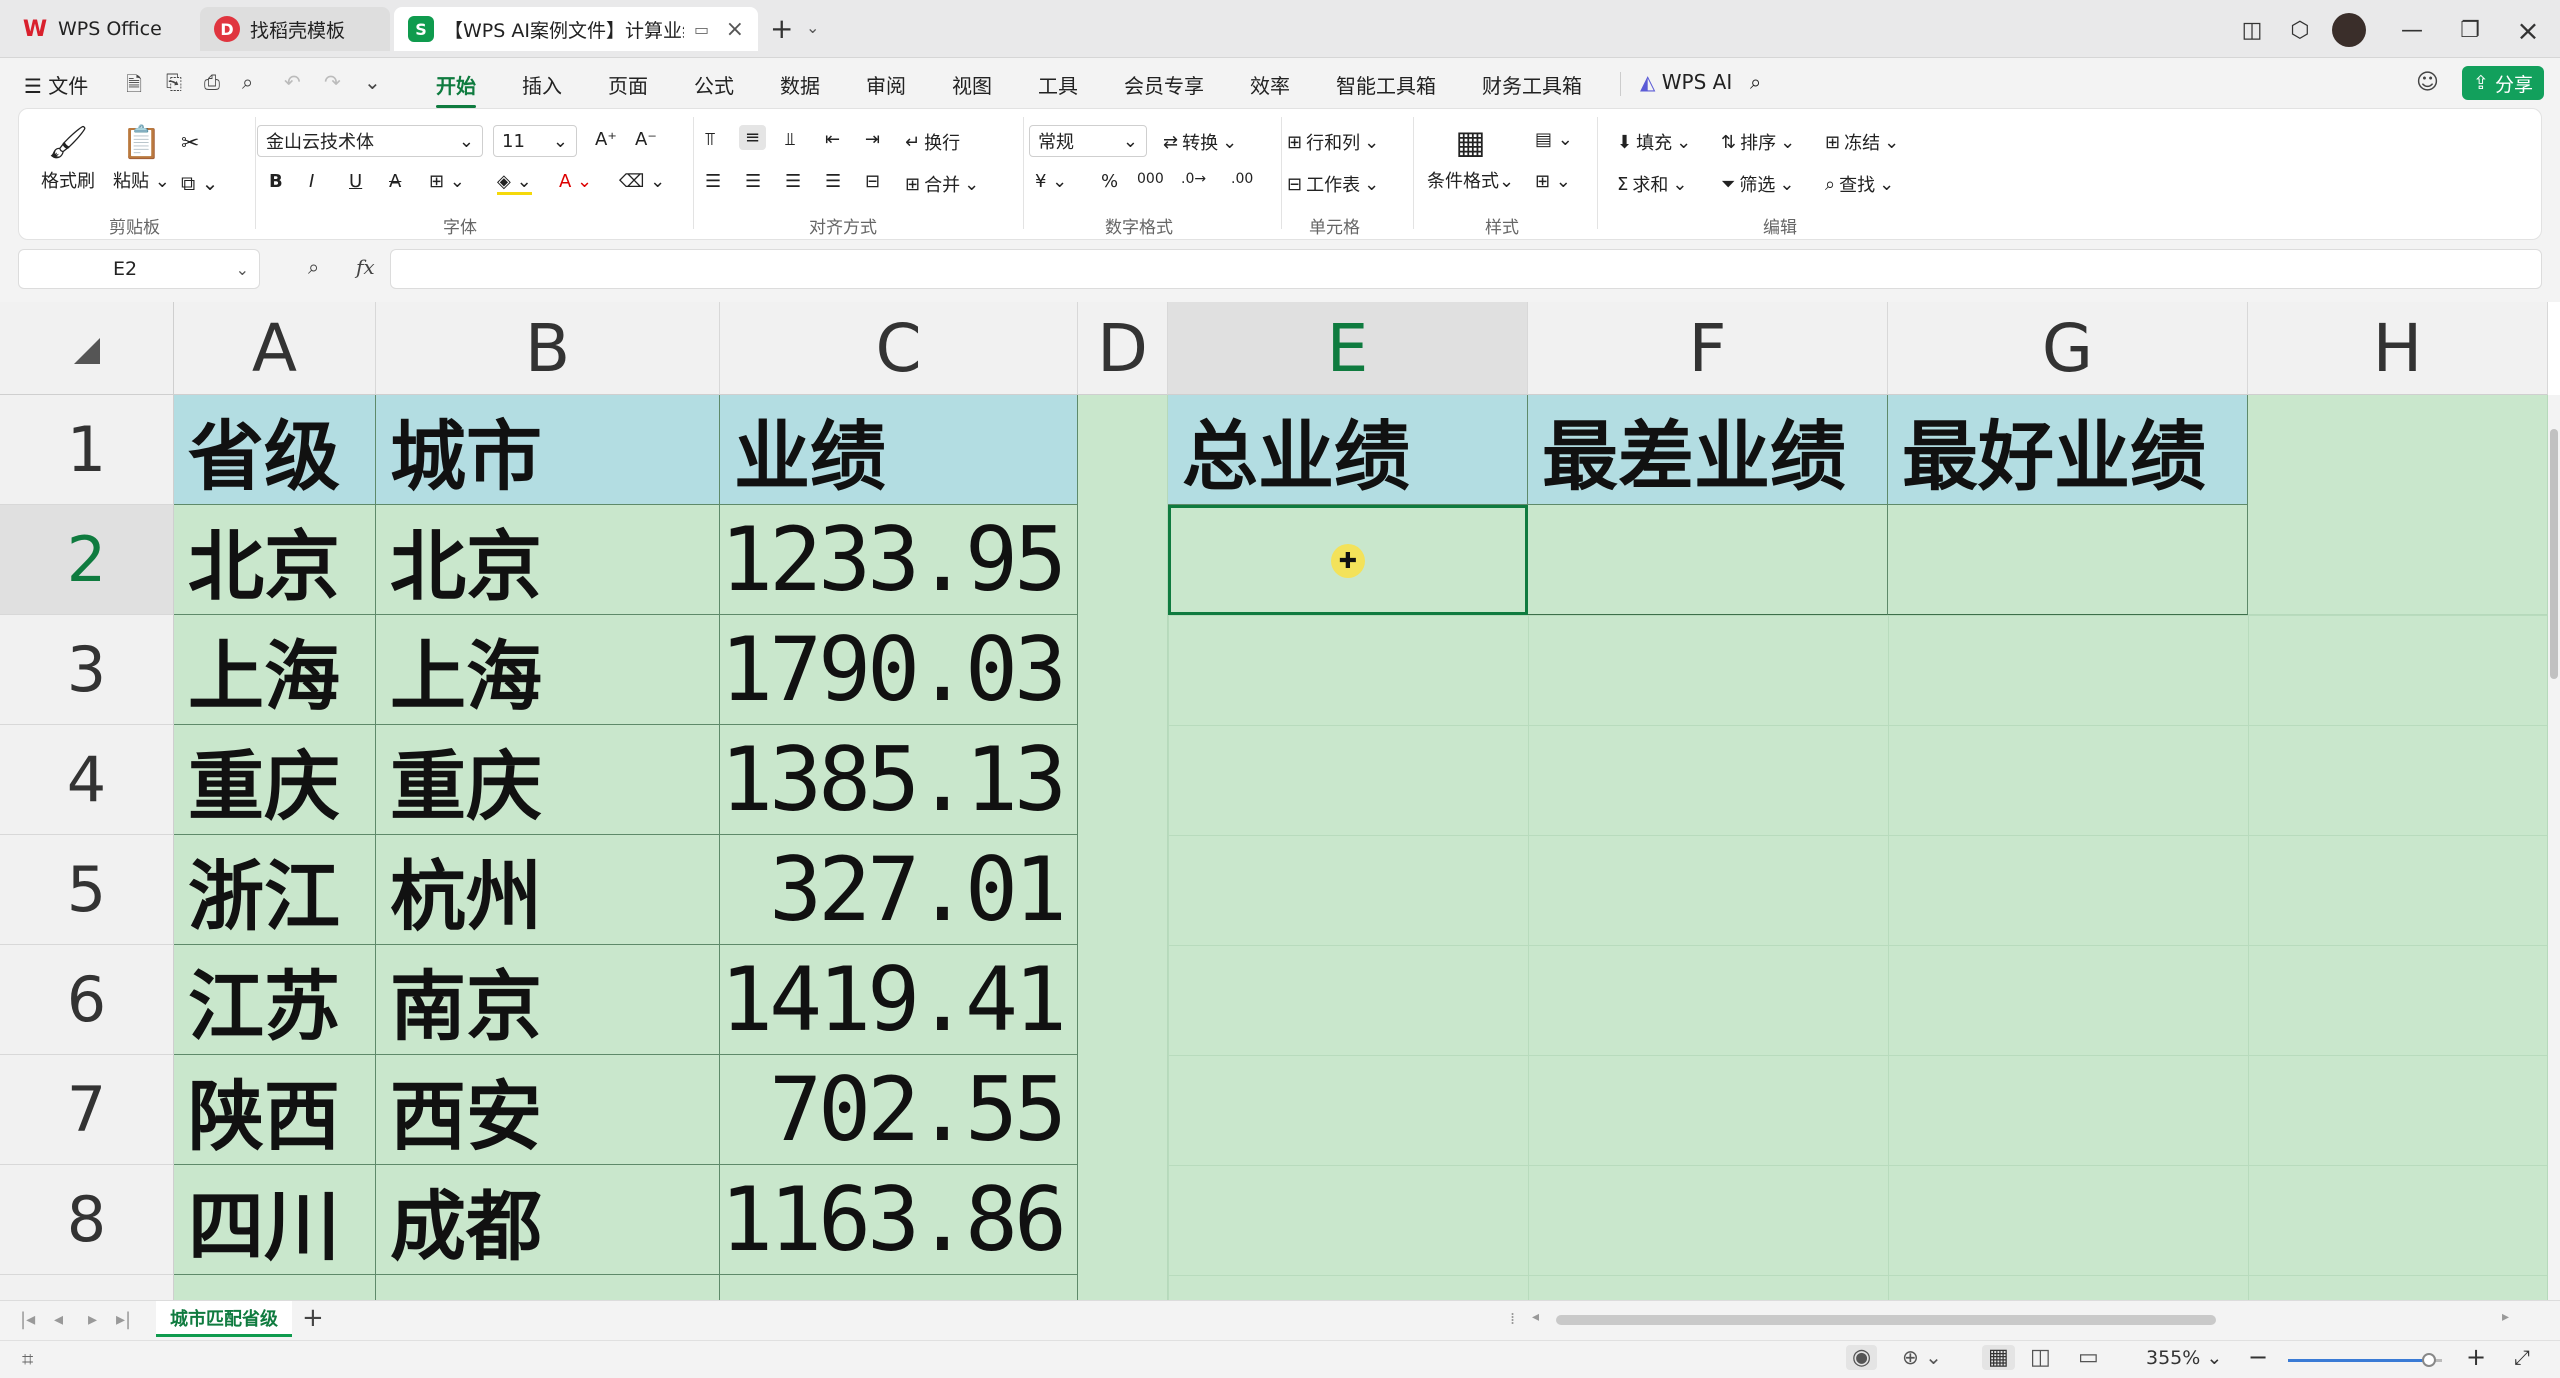  What do you see at coordinates (1532, 84) in the screenshot?
I see `menu-finance-toolbox: 财务工具箱` at bounding box center [1532, 84].